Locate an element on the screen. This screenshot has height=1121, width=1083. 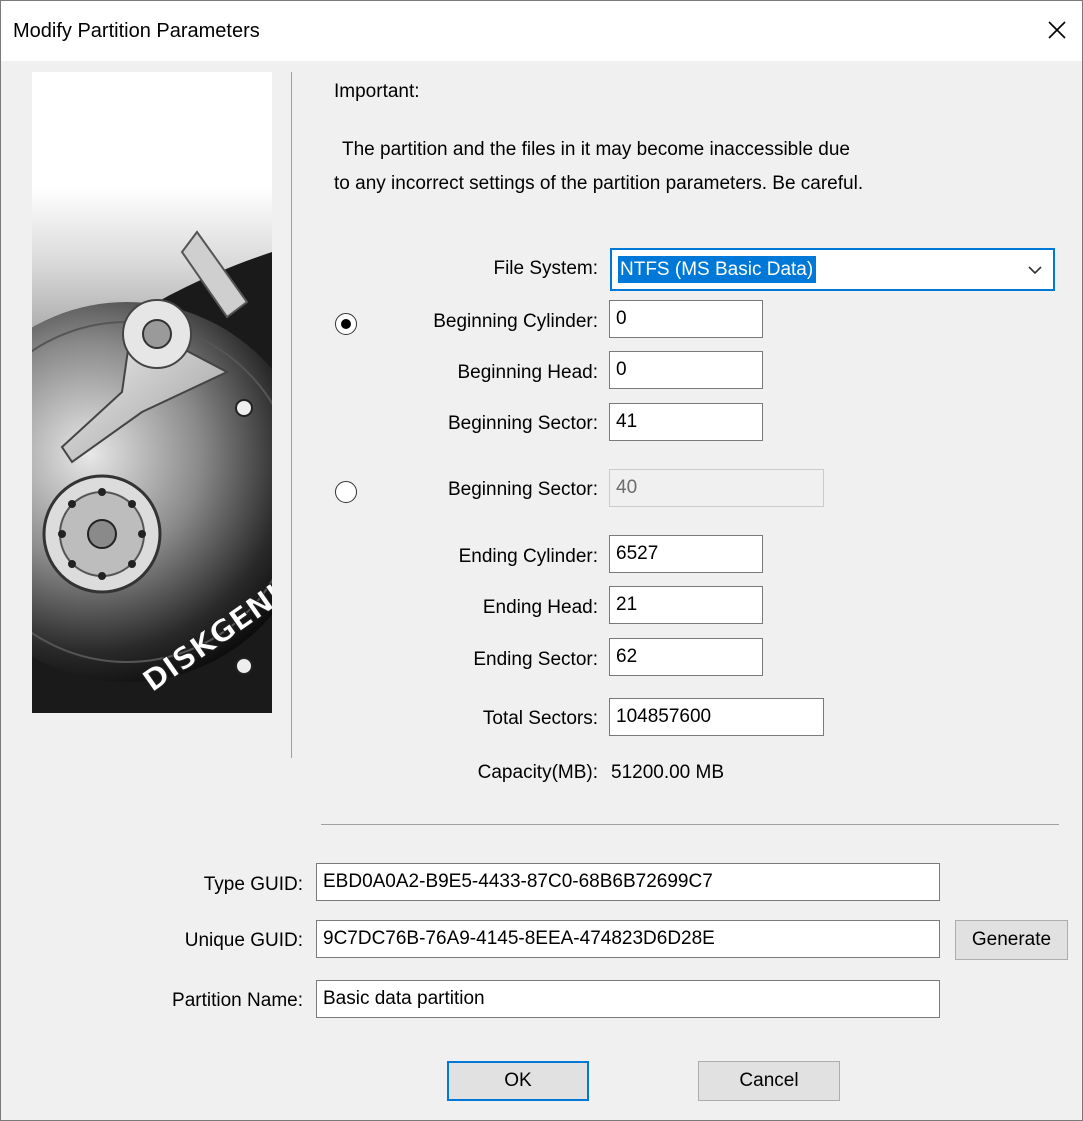
unique-guid-input: 9C7DC76B-76A9-4145-8EEA-474823D6D28E is located at coordinates (628, 939).